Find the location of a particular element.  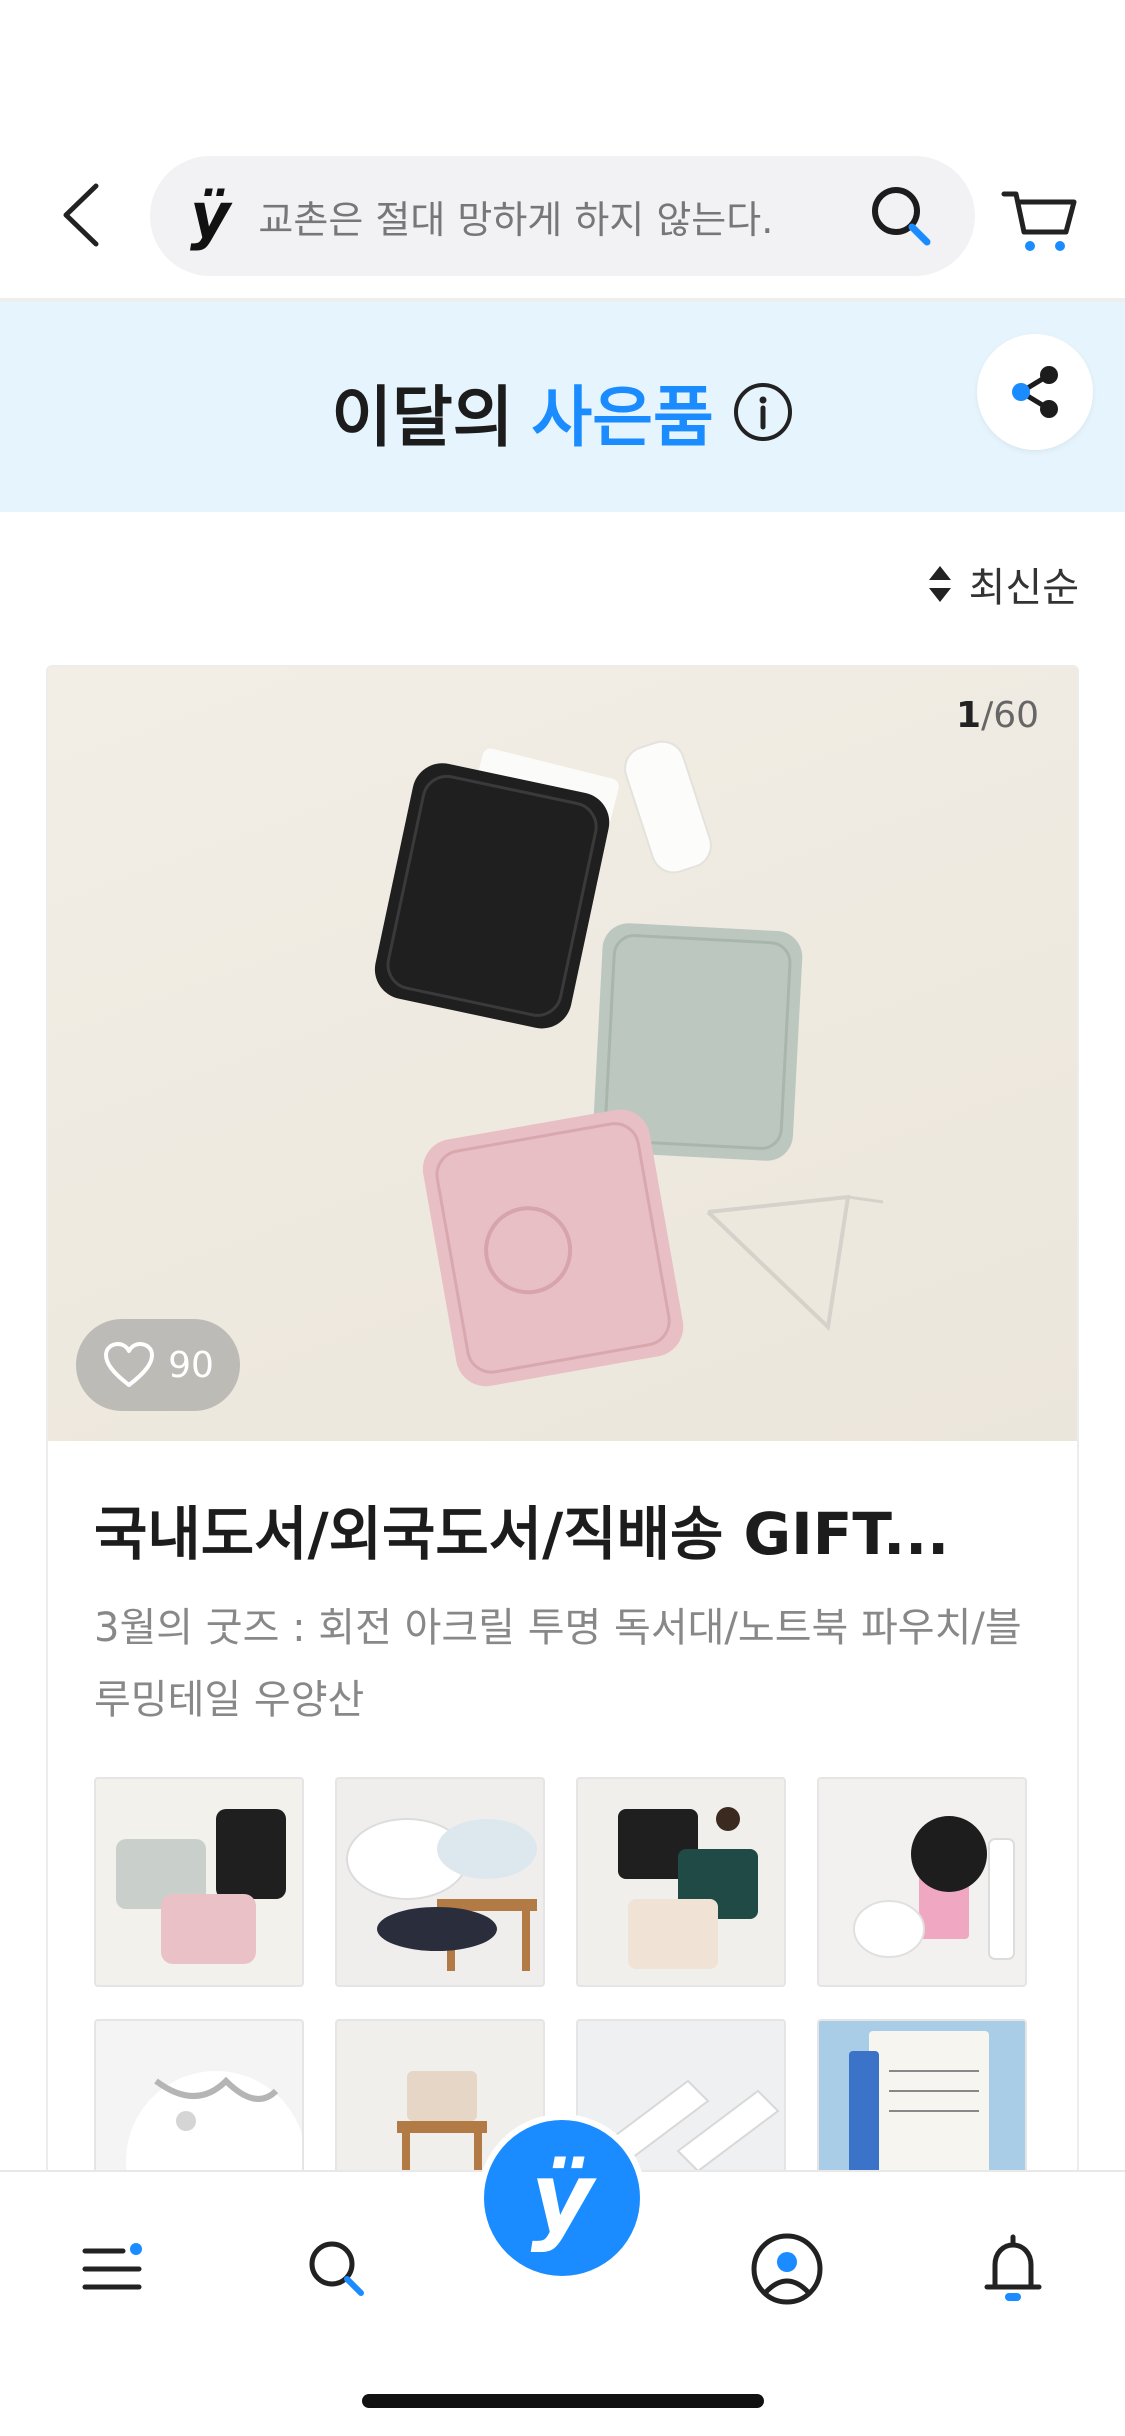

search-bar: ÿ 교촌은 절대 망하게 하지 않는다. is located at coordinates (562, 216).